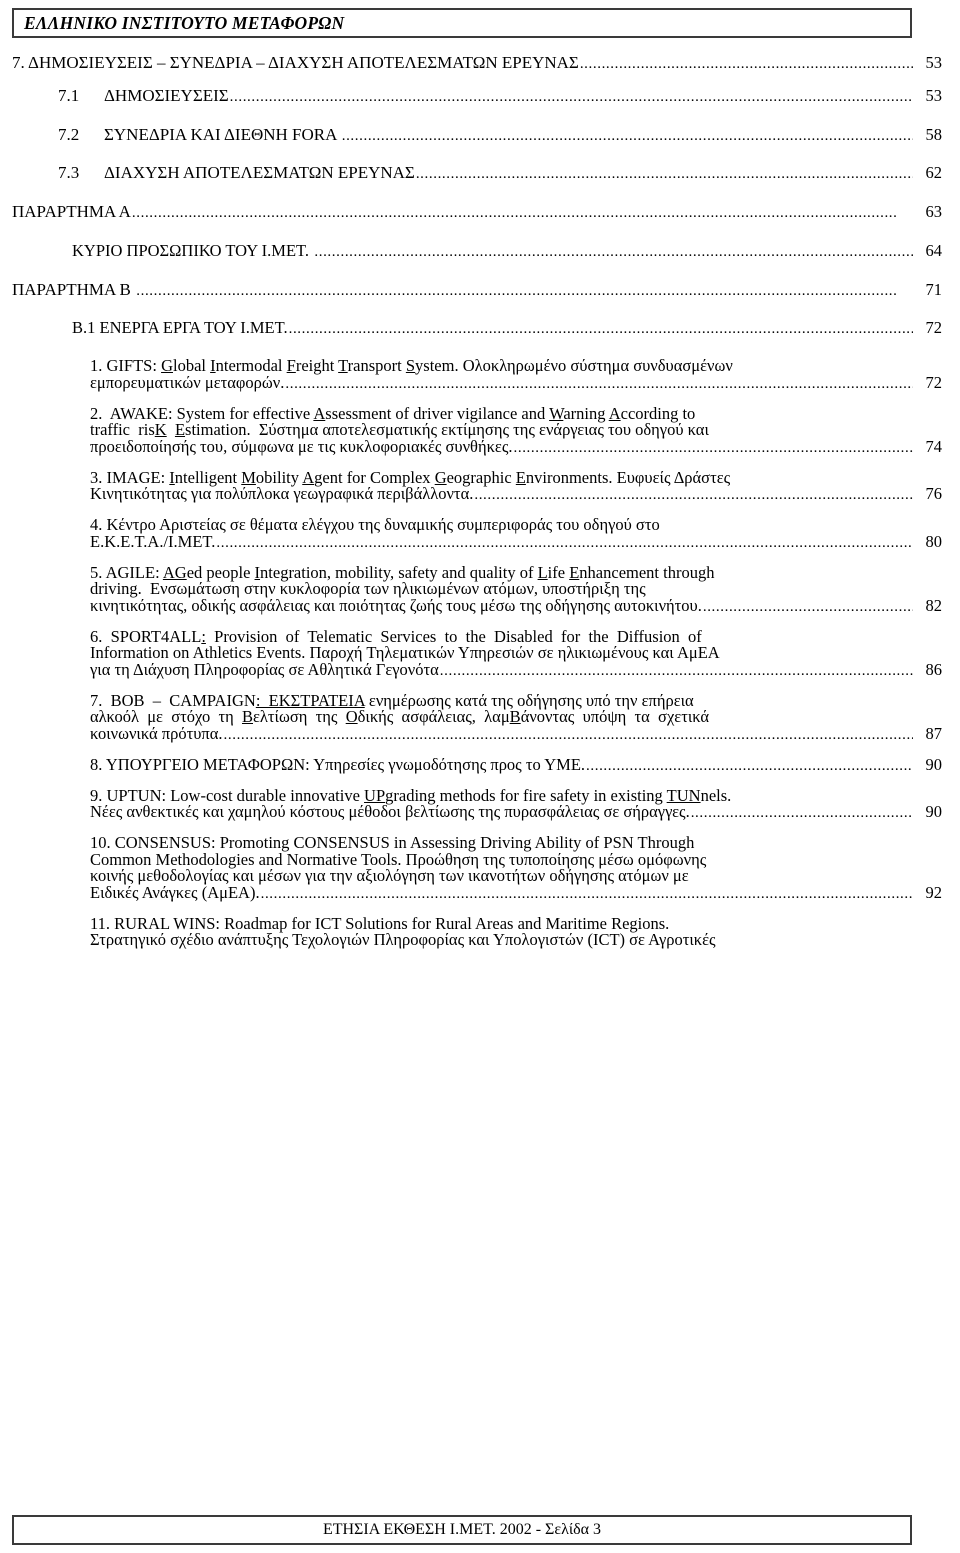 The width and height of the screenshot is (960, 1553). What do you see at coordinates (259, 173) in the screenshot?
I see `toc-label: ΔΙΑΧΥΣΗ ΑΠΟΤΕΛΕΣΜΑΤΩΝ ΕΡΕΥΝΑΣ` at bounding box center [259, 173].